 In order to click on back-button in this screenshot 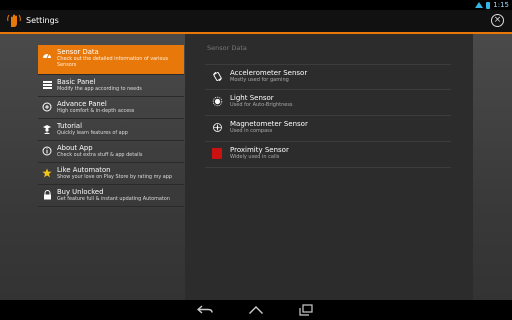, I will do `click(205, 310)`.